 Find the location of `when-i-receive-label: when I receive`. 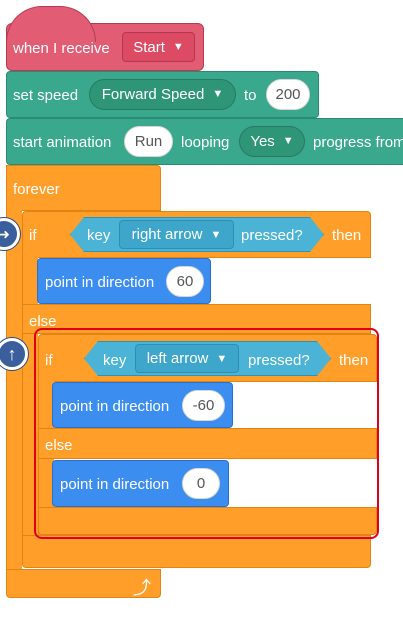

when-i-receive-label: when I receive is located at coordinates (61, 48).